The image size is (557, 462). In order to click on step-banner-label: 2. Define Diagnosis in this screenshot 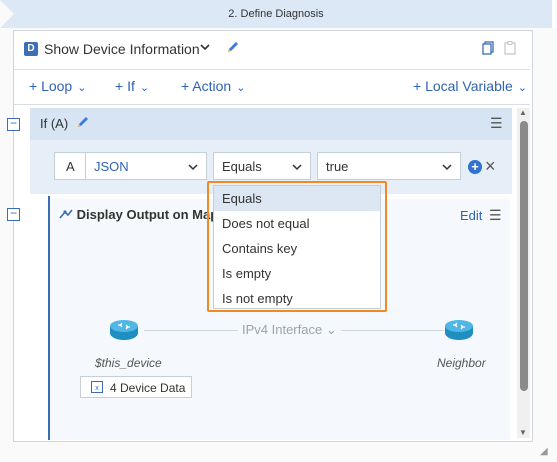, I will do `click(276, 14)`.